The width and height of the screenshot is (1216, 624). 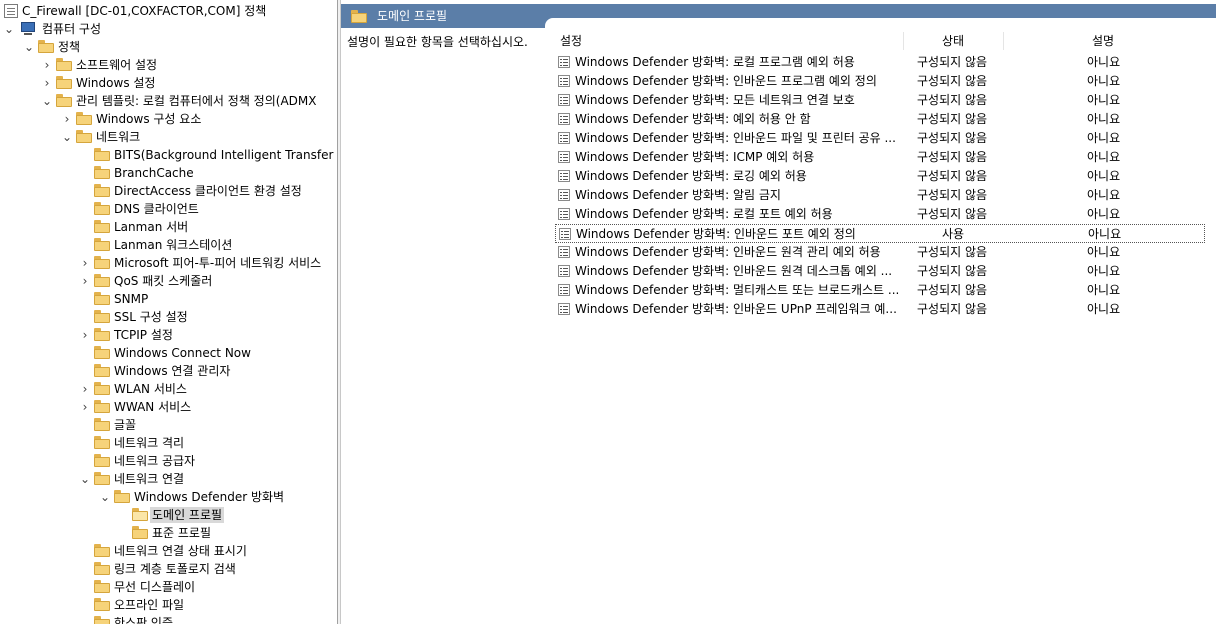 I want to click on tree-node: ⌄ 네트워크 연결, so click(x=168, y=479).